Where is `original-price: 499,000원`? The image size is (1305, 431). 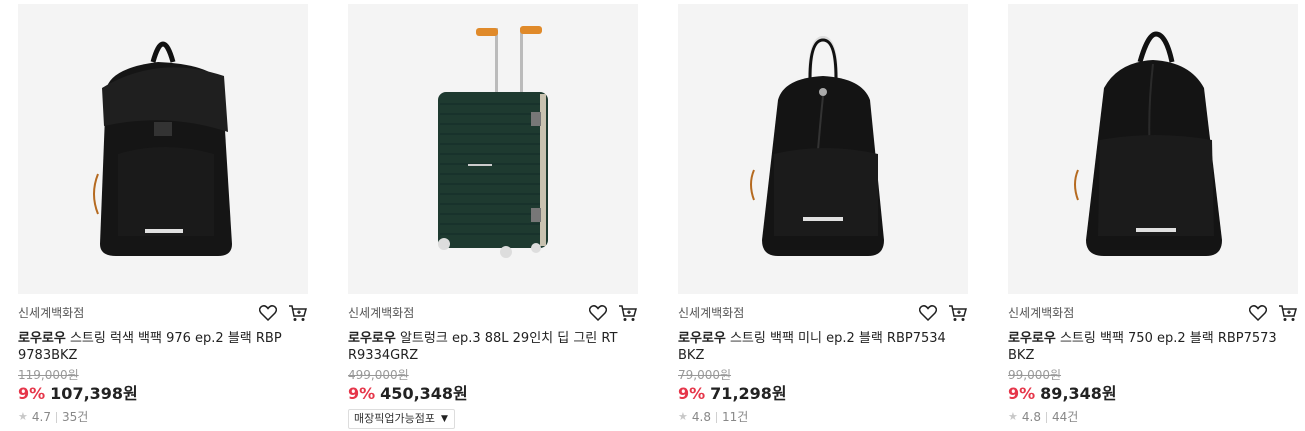
original-price: 499,000원 is located at coordinates (378, 375).